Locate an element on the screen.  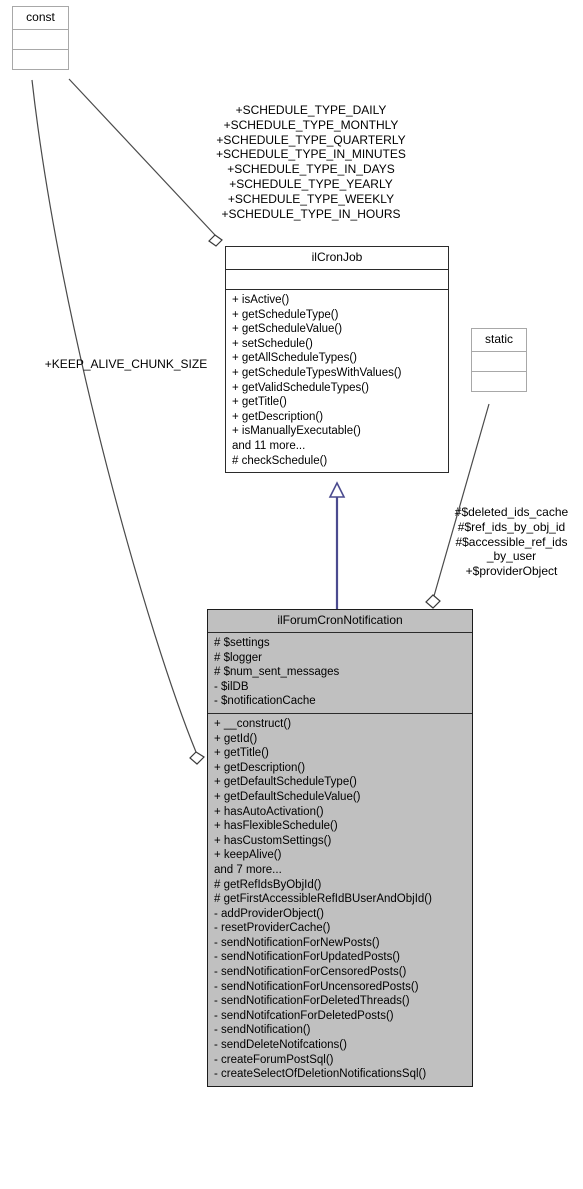
class-box-static-methods is located at coordinates (499, 381).